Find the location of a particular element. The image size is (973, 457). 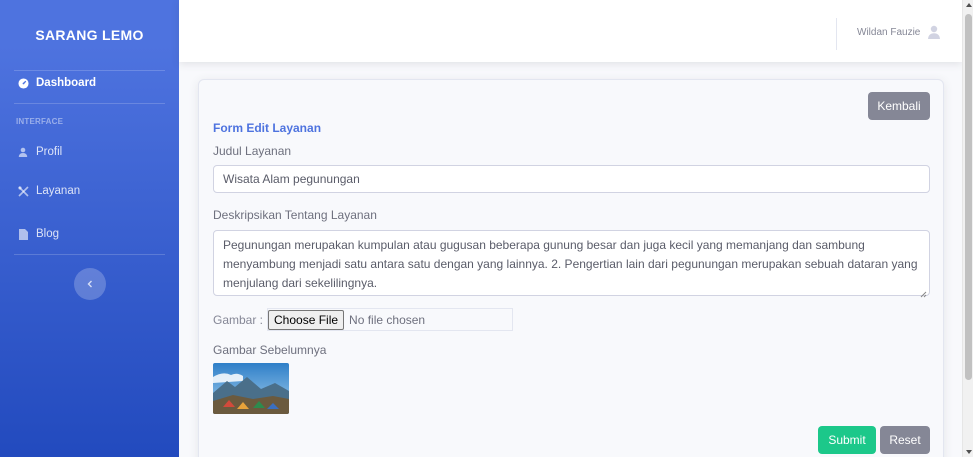

sidebar-item-profil: Profil is located at coordinates (39, 152).